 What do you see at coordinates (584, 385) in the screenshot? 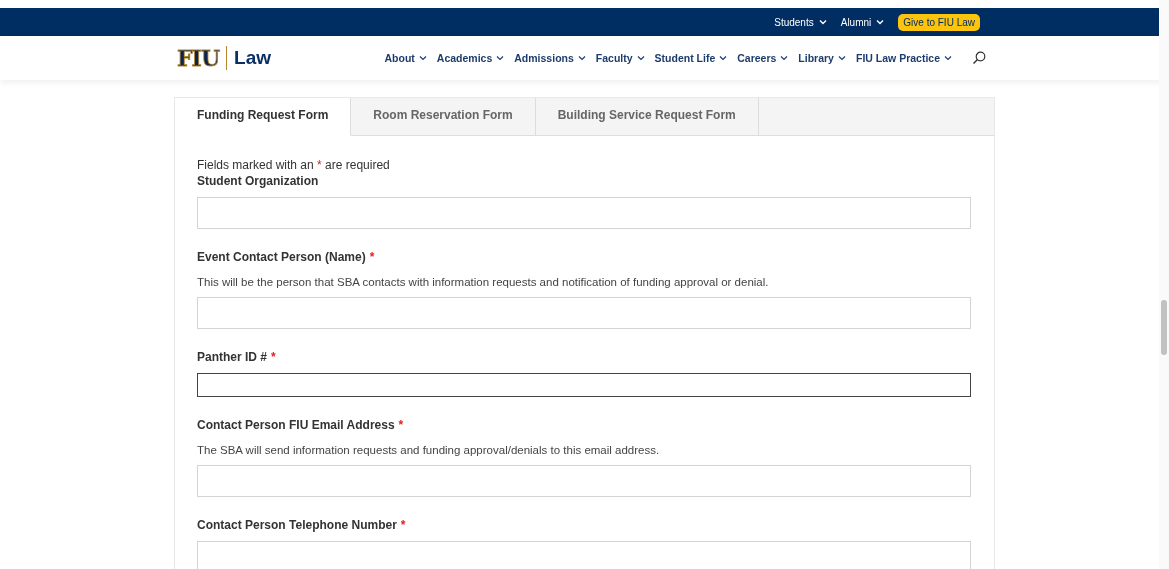
I see `input-field` at bounding box center [584, 385].